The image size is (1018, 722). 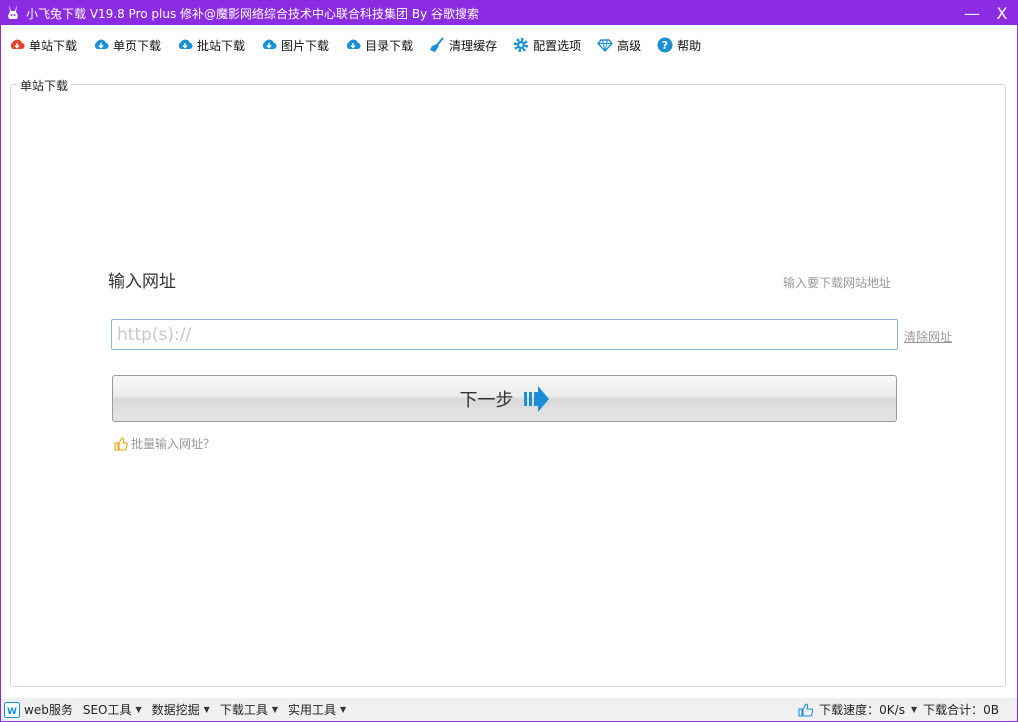 I want to click on help-icon: ?, so click(x=665, y=45).